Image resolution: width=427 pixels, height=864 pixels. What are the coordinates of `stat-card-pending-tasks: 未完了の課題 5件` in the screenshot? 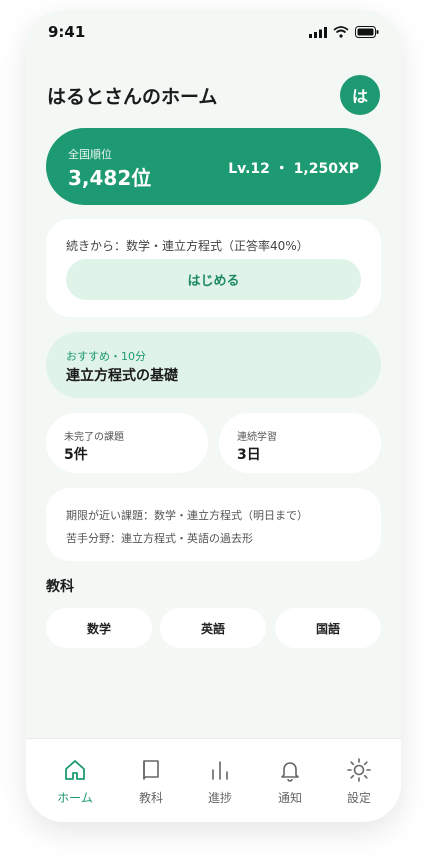 It's located at (127, 443).